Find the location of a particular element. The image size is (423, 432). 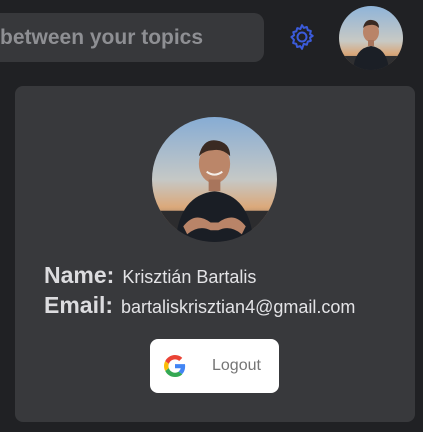

profile-avatar is located at coordinates (214, 179).